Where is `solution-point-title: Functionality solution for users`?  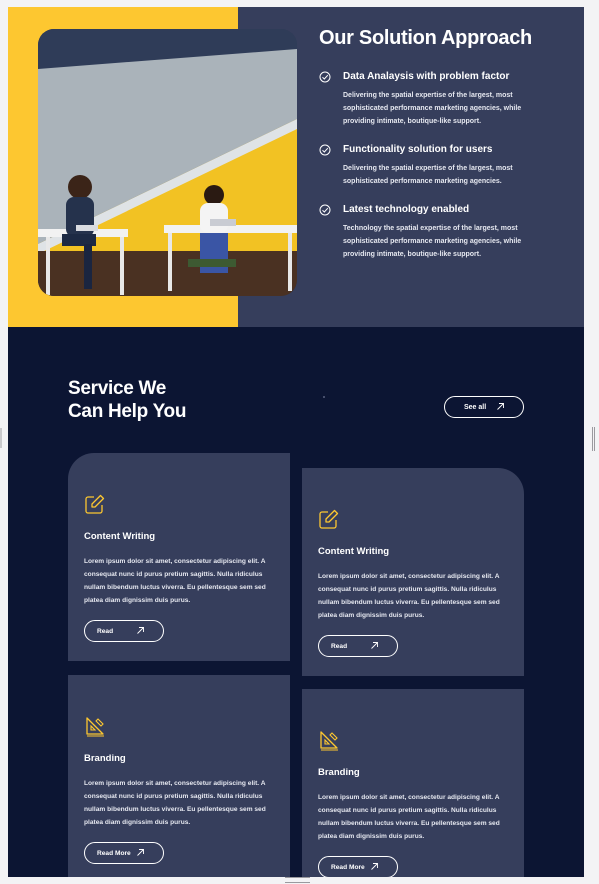
solution-point-title: Functionality solution for users is located at coordinates (418, 149).